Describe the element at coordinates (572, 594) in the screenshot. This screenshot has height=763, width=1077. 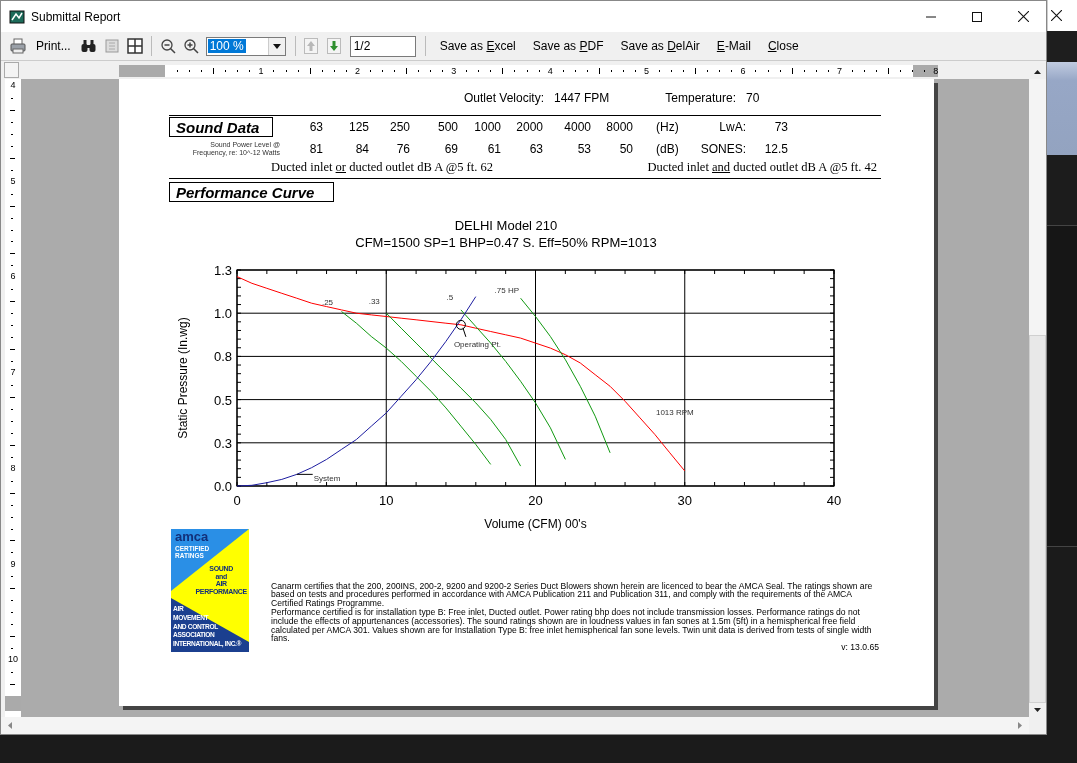
I see `footnote-paragraph: Canarm certifies that the 200, 200INS, 200-2, 9200 and 9200-2 Series Duct Blowers shown herein are licenced to bear the AMCA Seal. The ratings shown are based on tests and procedures performed in accordance with AMCA Publication 211 and Publication 311, and comply with the requirements of the AMCA Certified Ratings Programme.` at that location.